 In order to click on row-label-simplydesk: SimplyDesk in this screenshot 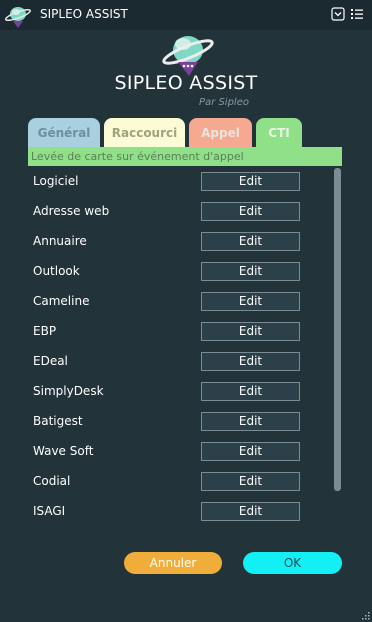, I will do `click(68, 391)`.